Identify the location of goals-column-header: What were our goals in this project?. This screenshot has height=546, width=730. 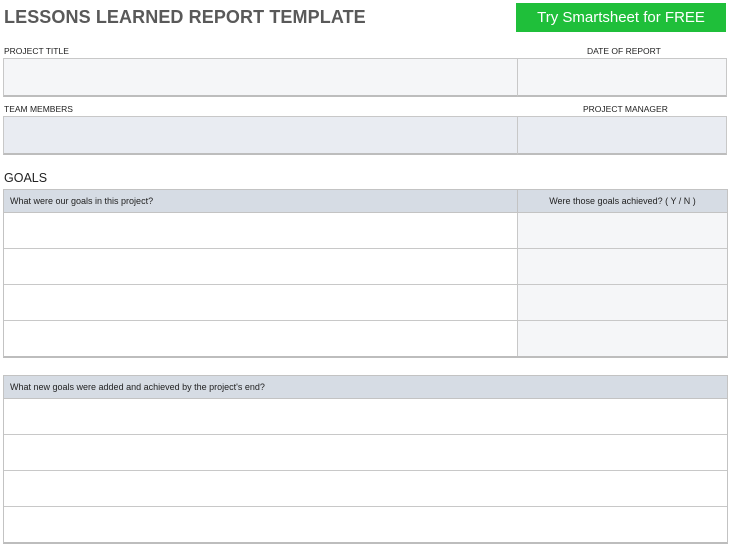
(261, 201).